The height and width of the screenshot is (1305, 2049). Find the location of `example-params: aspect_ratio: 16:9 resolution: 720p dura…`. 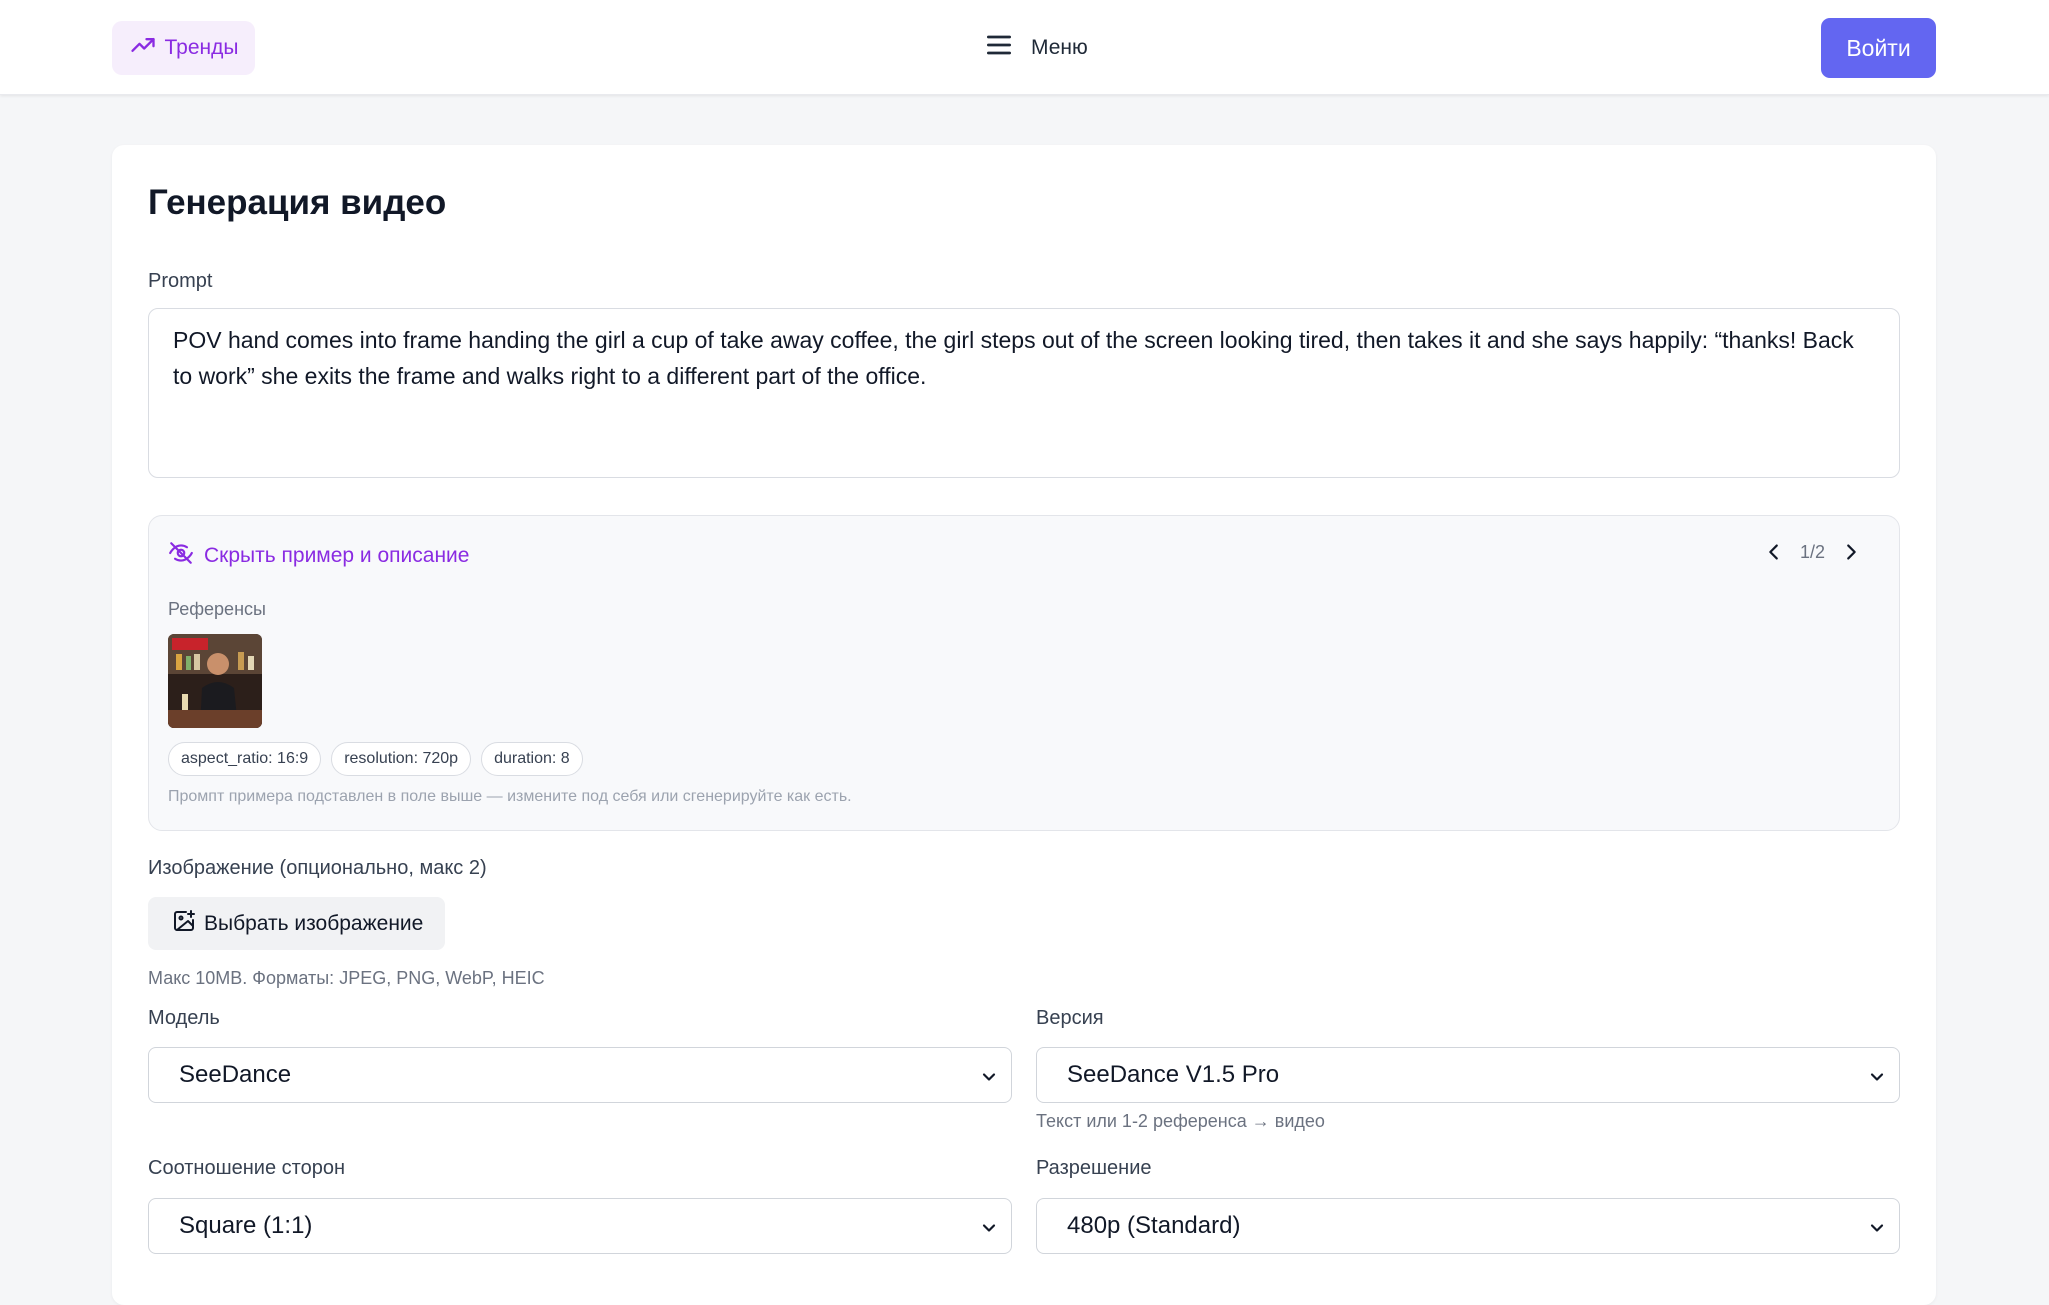

example-params: aspect_ratio: 16:9 resolution: 720p dura… is located at coordinates (375, 759).